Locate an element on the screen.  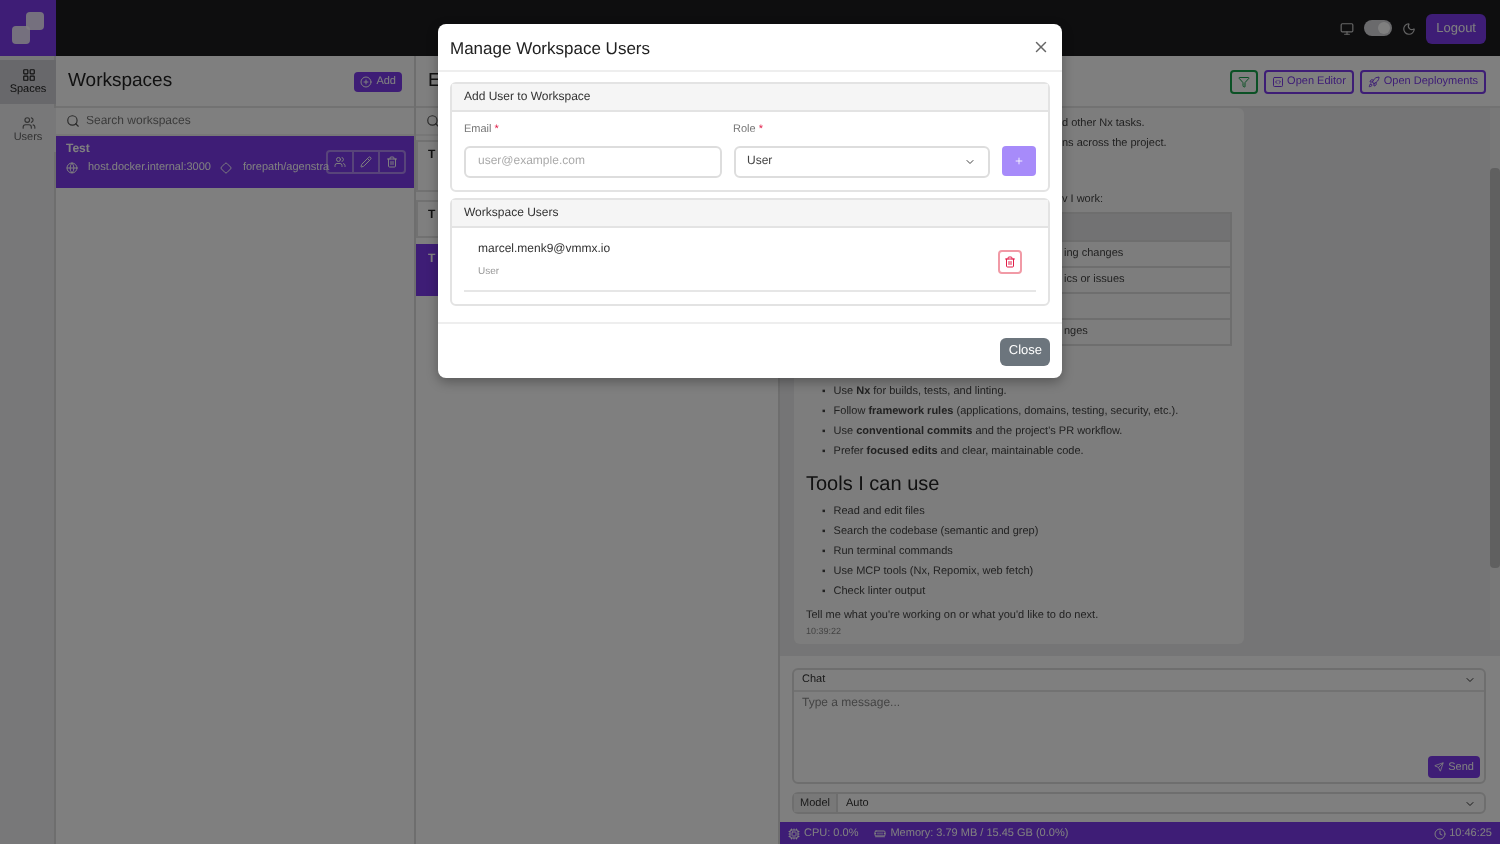
grid-icon is located at coordinates (28, 75).